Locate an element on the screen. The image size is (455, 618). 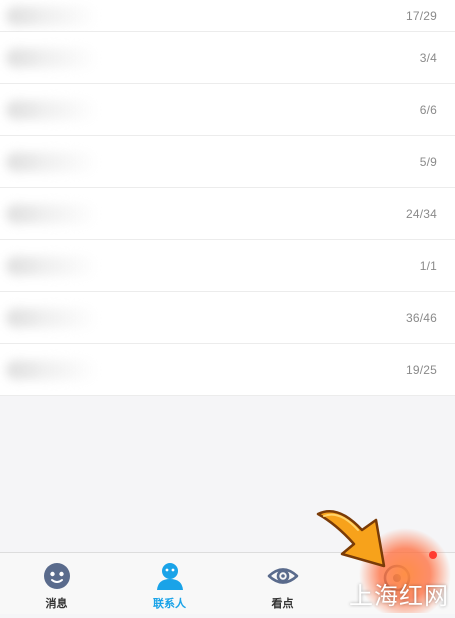
group-online-count: 17/29 is located at coordinates (421, 15).